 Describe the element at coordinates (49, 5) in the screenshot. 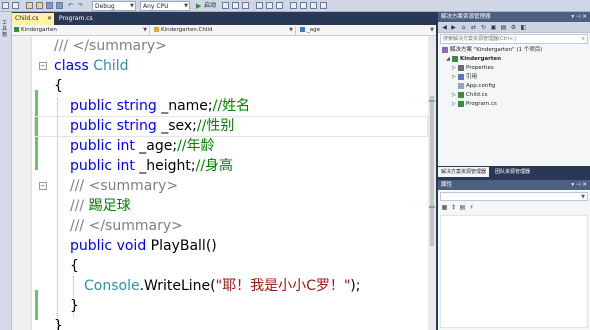

I see `save-icon` at that location.